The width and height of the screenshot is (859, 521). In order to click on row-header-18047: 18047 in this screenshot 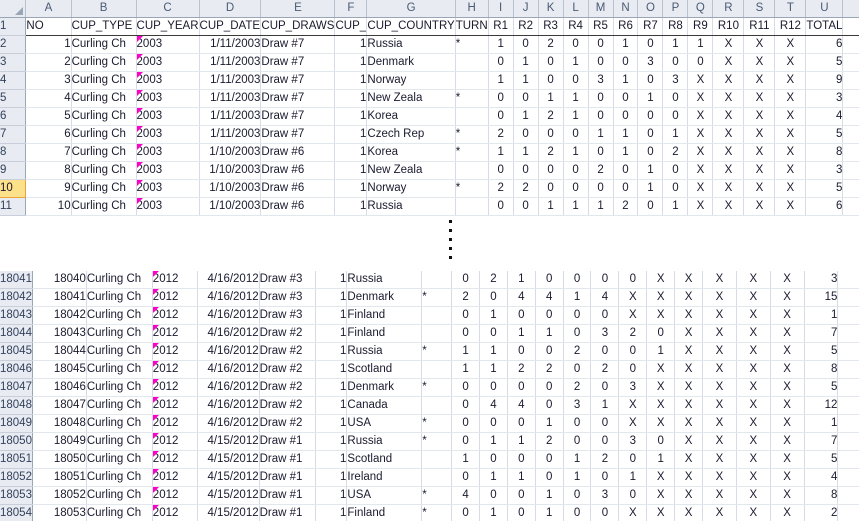, I will do `click(16, 387)`.